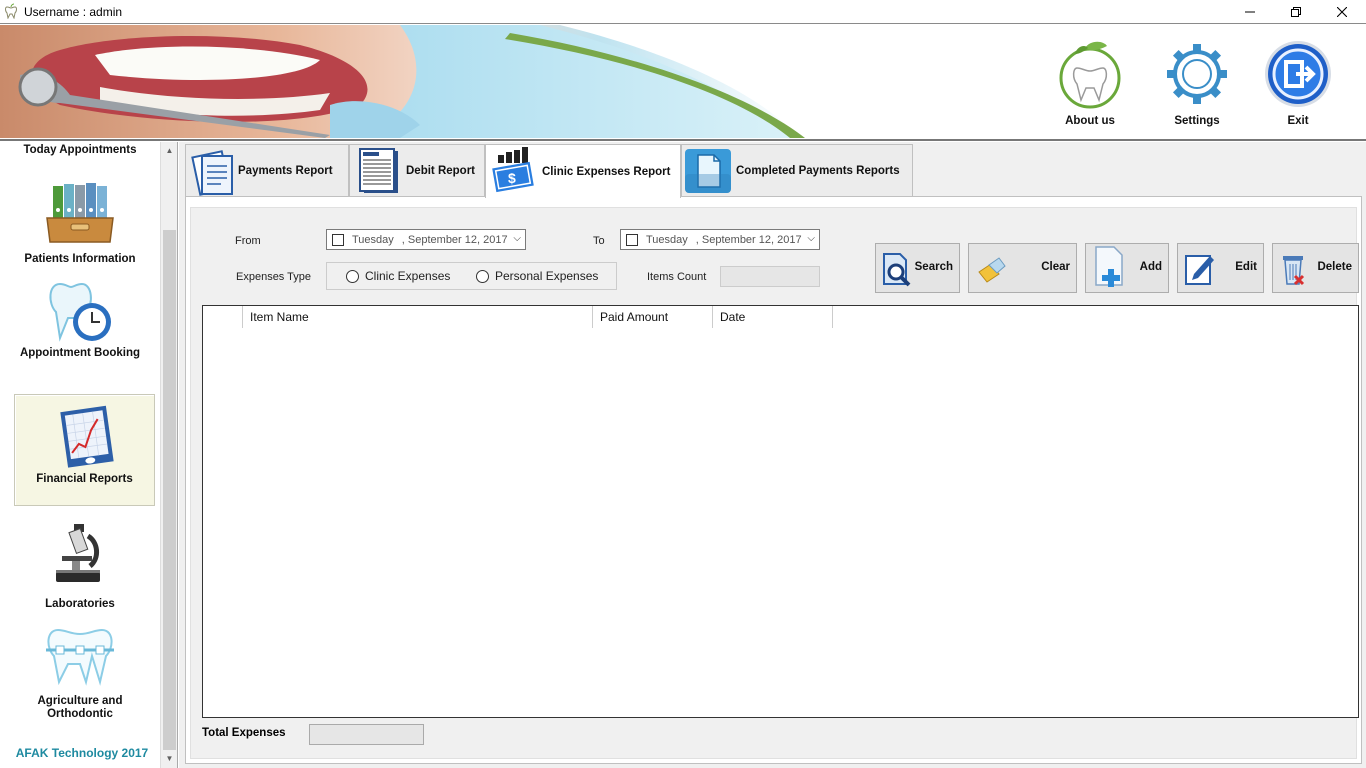 This screenshot has height=768, width=1366. I want to click on minimize-button, so click(1250, 11).